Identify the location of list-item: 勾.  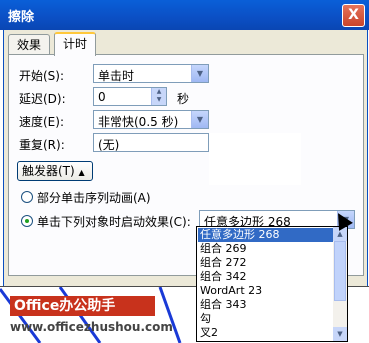
(205, 319).